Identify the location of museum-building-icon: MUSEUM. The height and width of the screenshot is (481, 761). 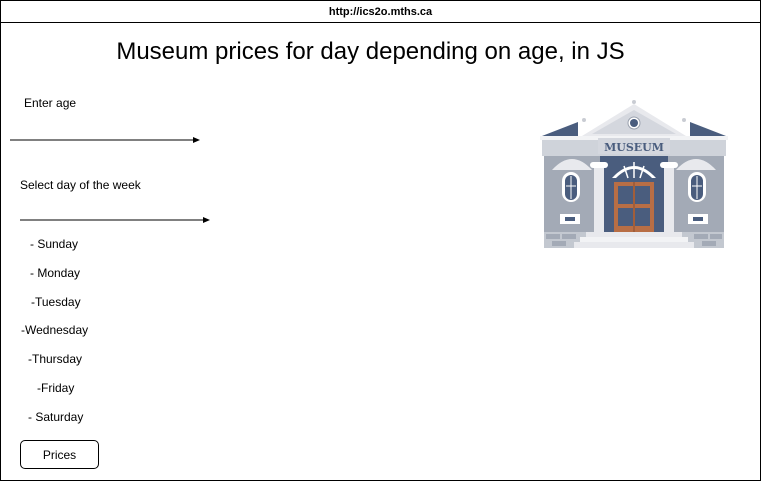
(634, 174).